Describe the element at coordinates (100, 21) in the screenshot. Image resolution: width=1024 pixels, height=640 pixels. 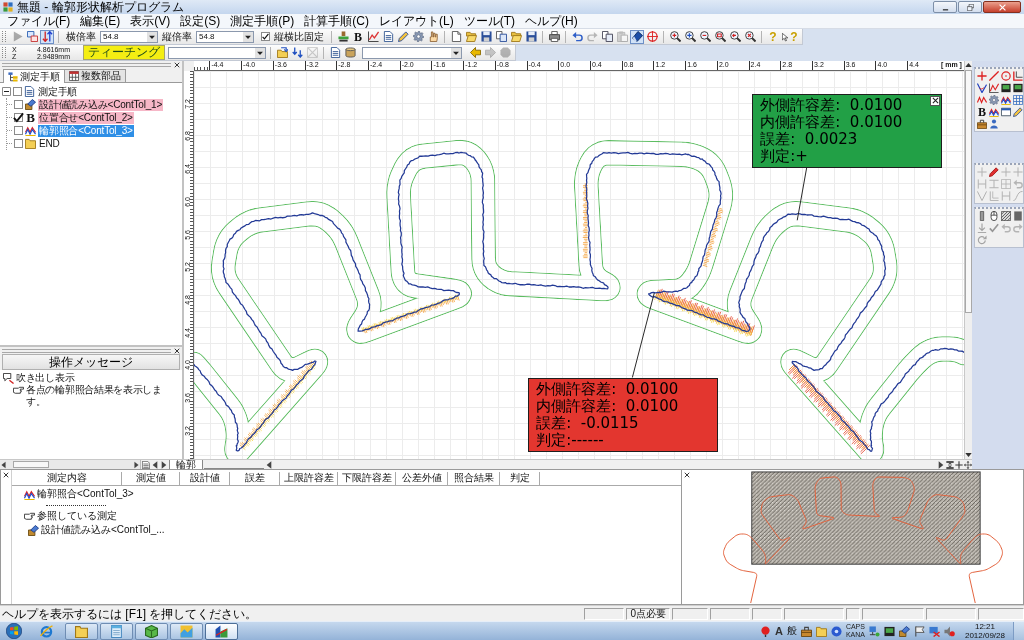
I see `menu-item: 編集(E)` at that location.